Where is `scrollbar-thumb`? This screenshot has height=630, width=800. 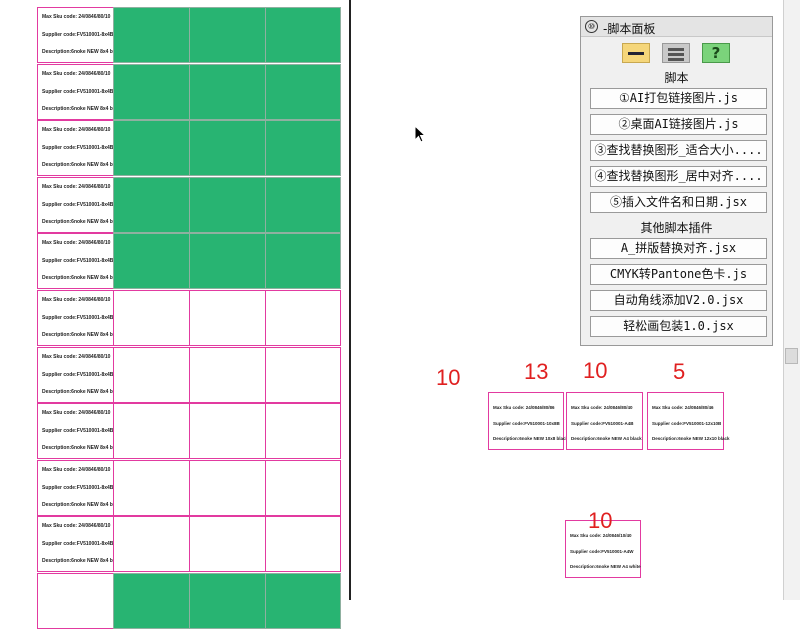 scrollbar-thumb is located at coordinates (791, 356).